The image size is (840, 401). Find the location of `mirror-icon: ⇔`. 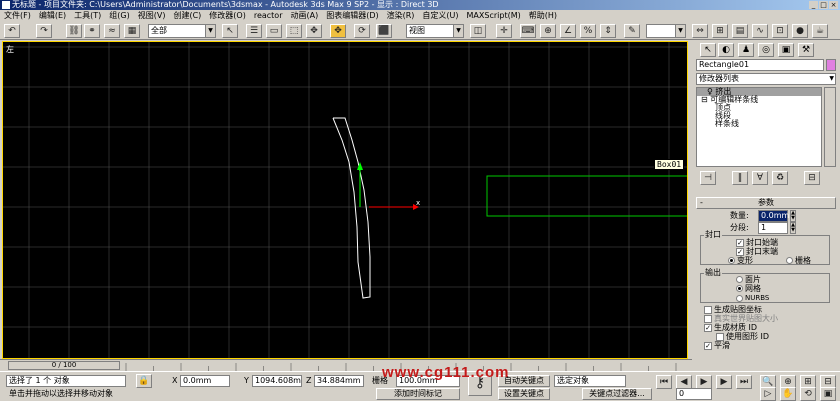

mirror-icon: ⇔ is located at coordinates (700, 31).